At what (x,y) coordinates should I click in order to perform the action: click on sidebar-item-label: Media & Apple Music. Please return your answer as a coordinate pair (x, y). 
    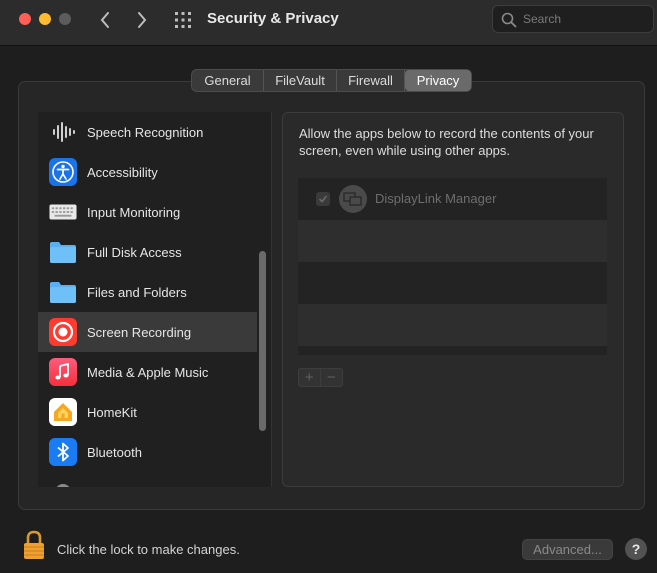
    Looking at the image, I should click on (148, 372).